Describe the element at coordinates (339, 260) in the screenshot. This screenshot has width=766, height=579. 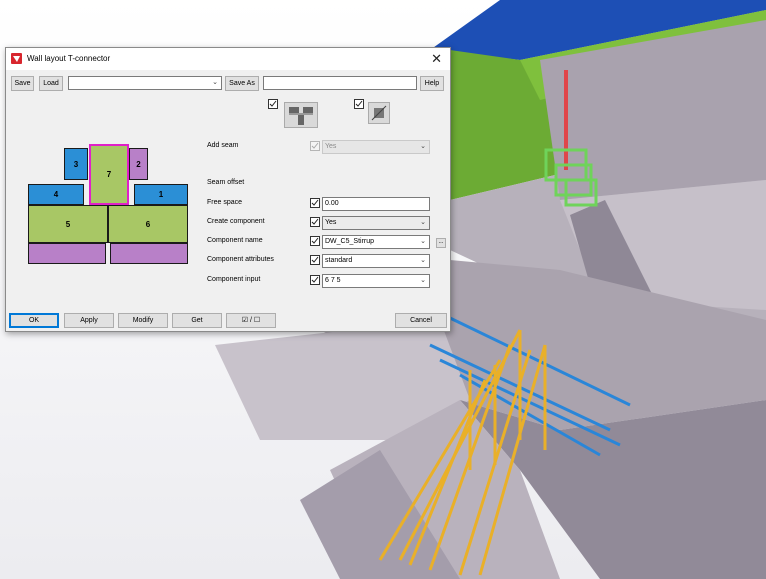
I see `component-attributes-value: standard` at that location.